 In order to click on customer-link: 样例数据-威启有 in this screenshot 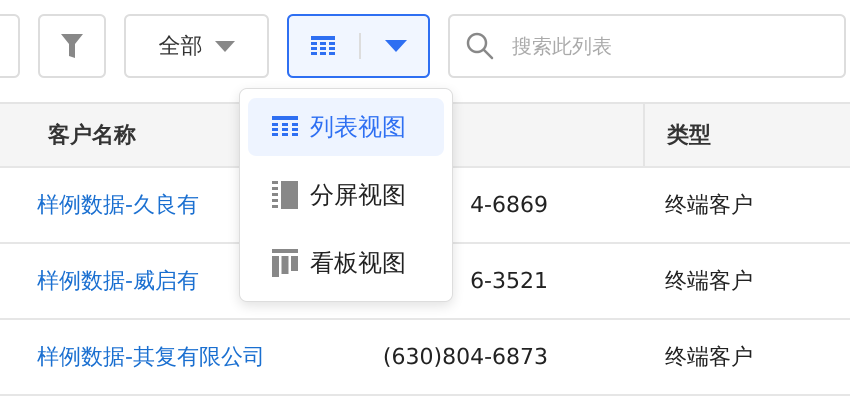, I will do `click(118, 281)`.